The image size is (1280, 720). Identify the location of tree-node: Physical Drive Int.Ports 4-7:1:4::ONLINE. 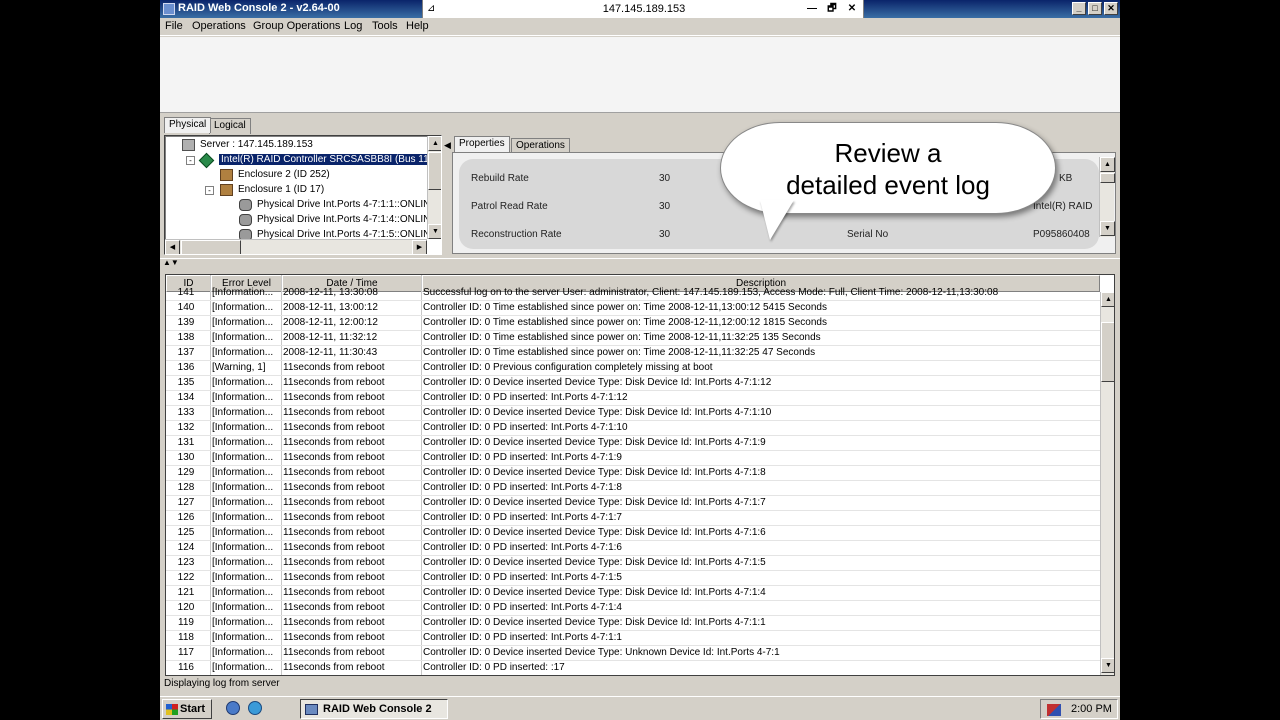
(301, 220).